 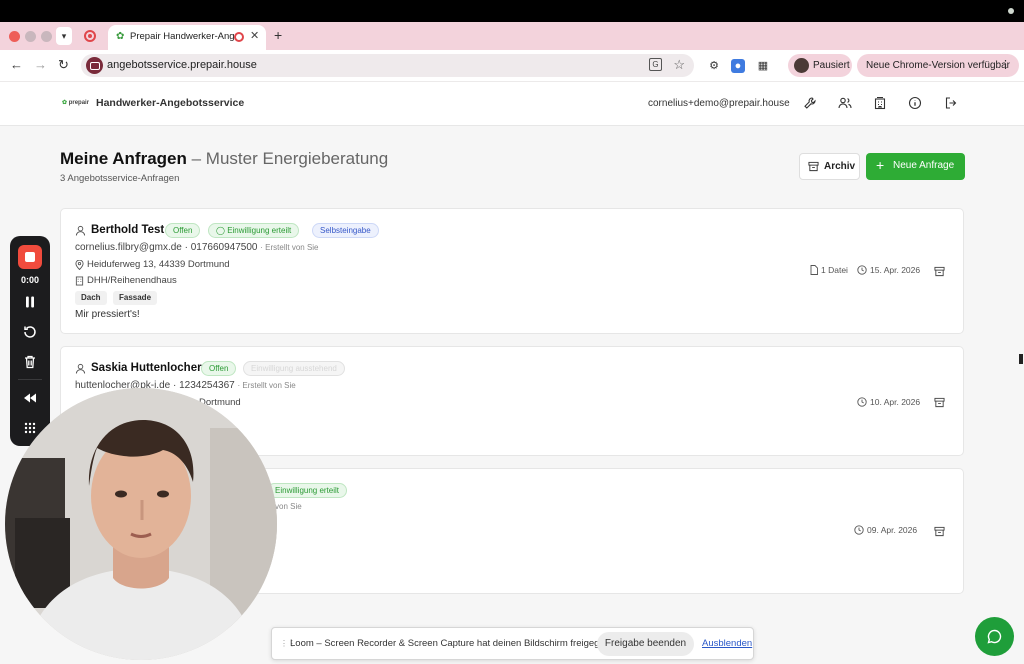 What do you see at coordinates (801, 65) in the screenshot?
I see `avatar` at bounding box center [801, 65].